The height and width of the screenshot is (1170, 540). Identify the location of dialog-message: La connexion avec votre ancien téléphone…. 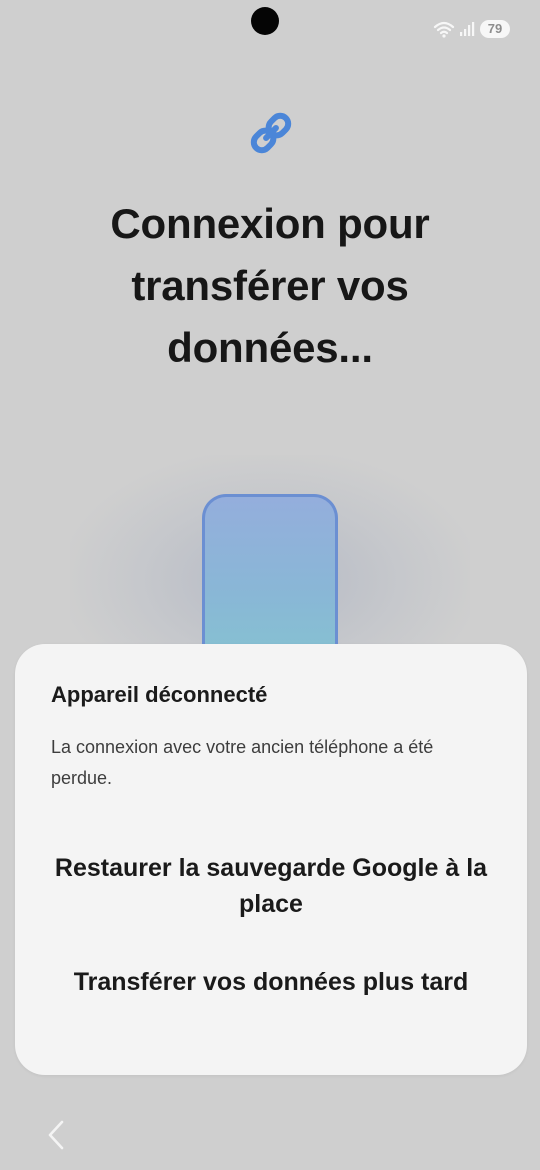
(242, 762).